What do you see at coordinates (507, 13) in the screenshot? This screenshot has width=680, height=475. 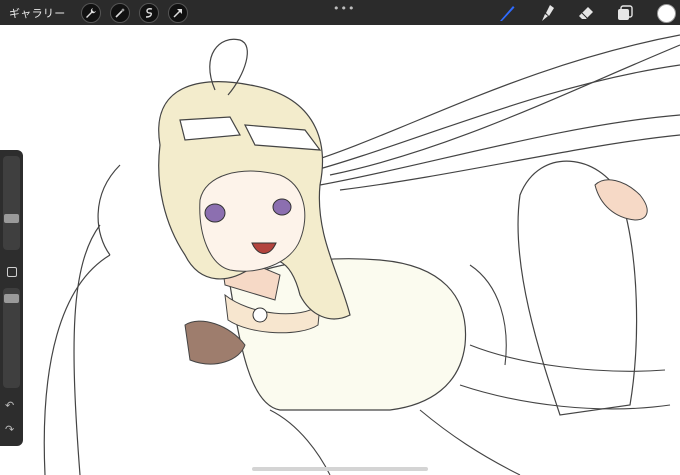 I see `brush-icon` at bounding box center [507, 13].